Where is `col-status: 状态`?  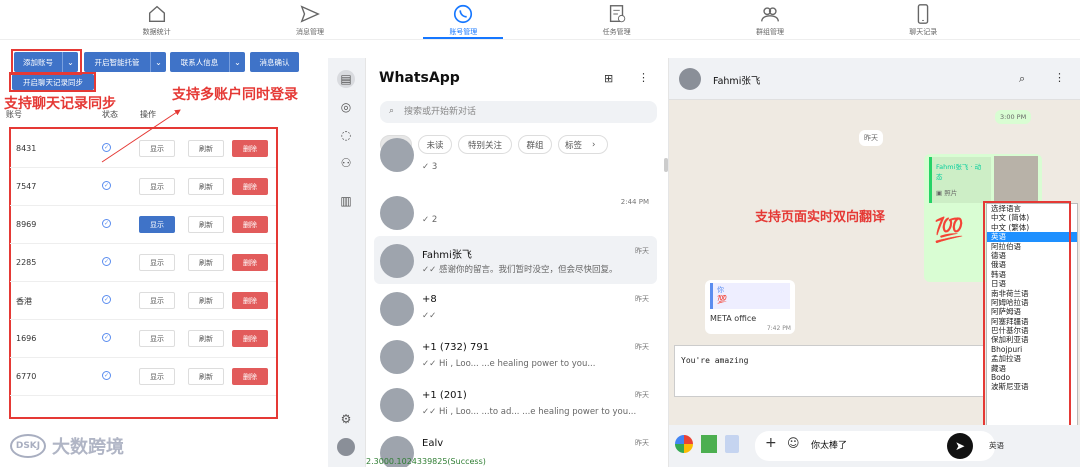 col-status: 状态 is located at coordinates (110, 114).